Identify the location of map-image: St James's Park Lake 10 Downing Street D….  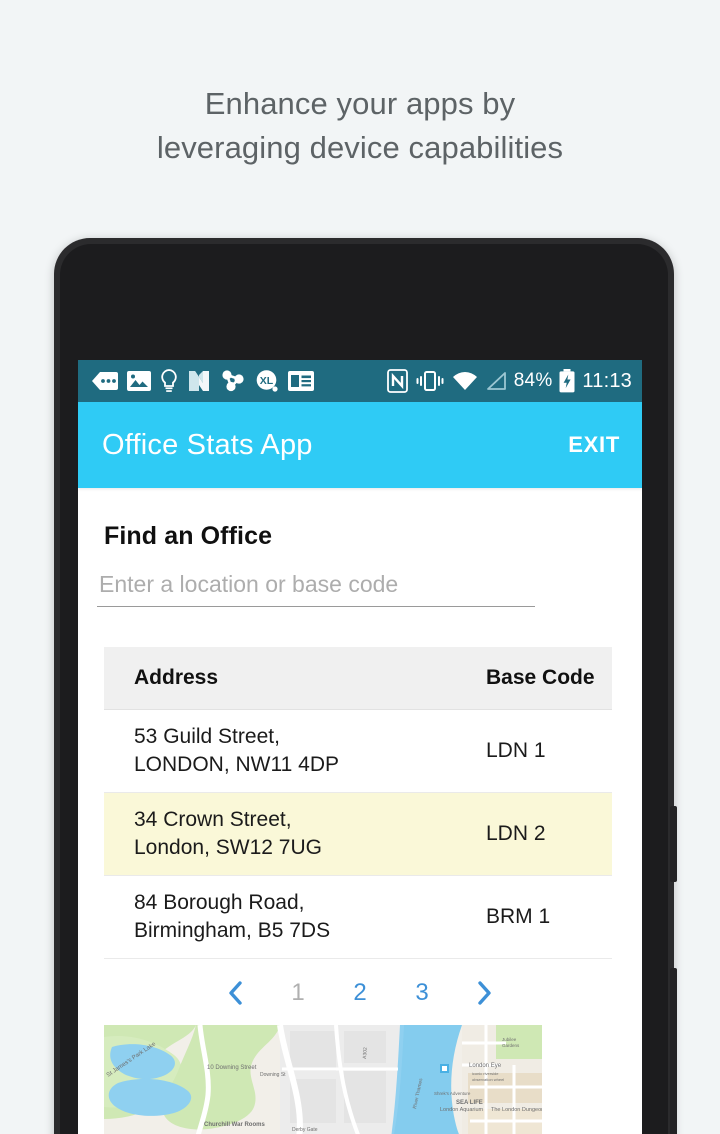
(323, 1079).